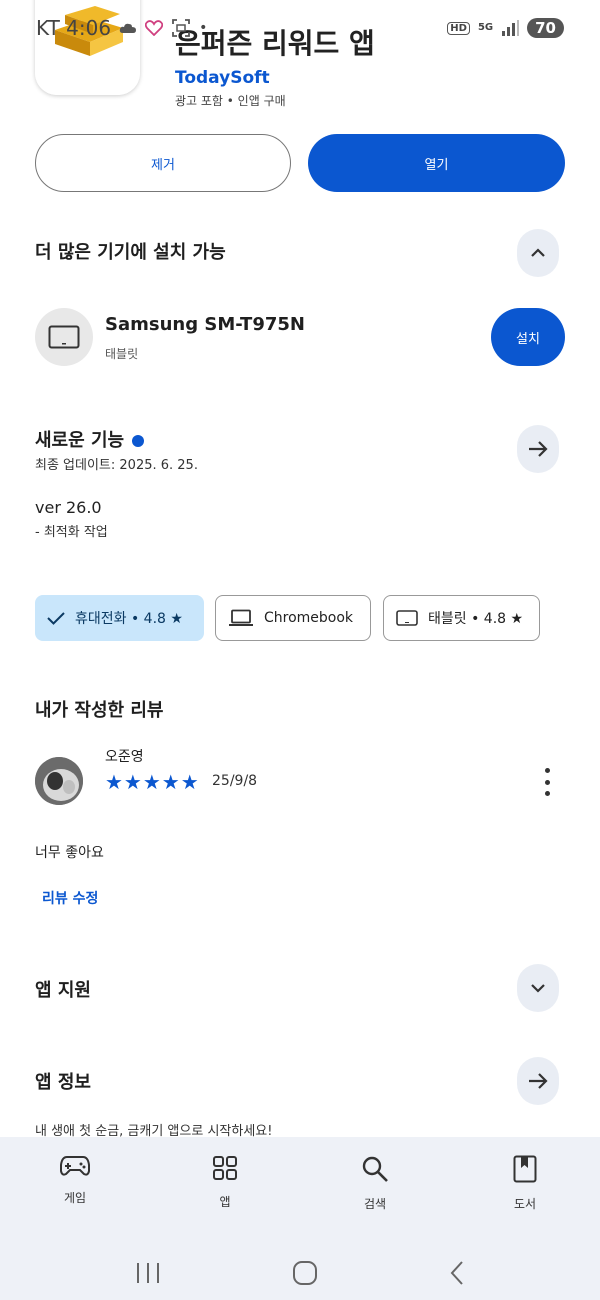 This screenshot has width=600, height=1300. I want to click on whats-new-arrow-button, so click(538, 449).